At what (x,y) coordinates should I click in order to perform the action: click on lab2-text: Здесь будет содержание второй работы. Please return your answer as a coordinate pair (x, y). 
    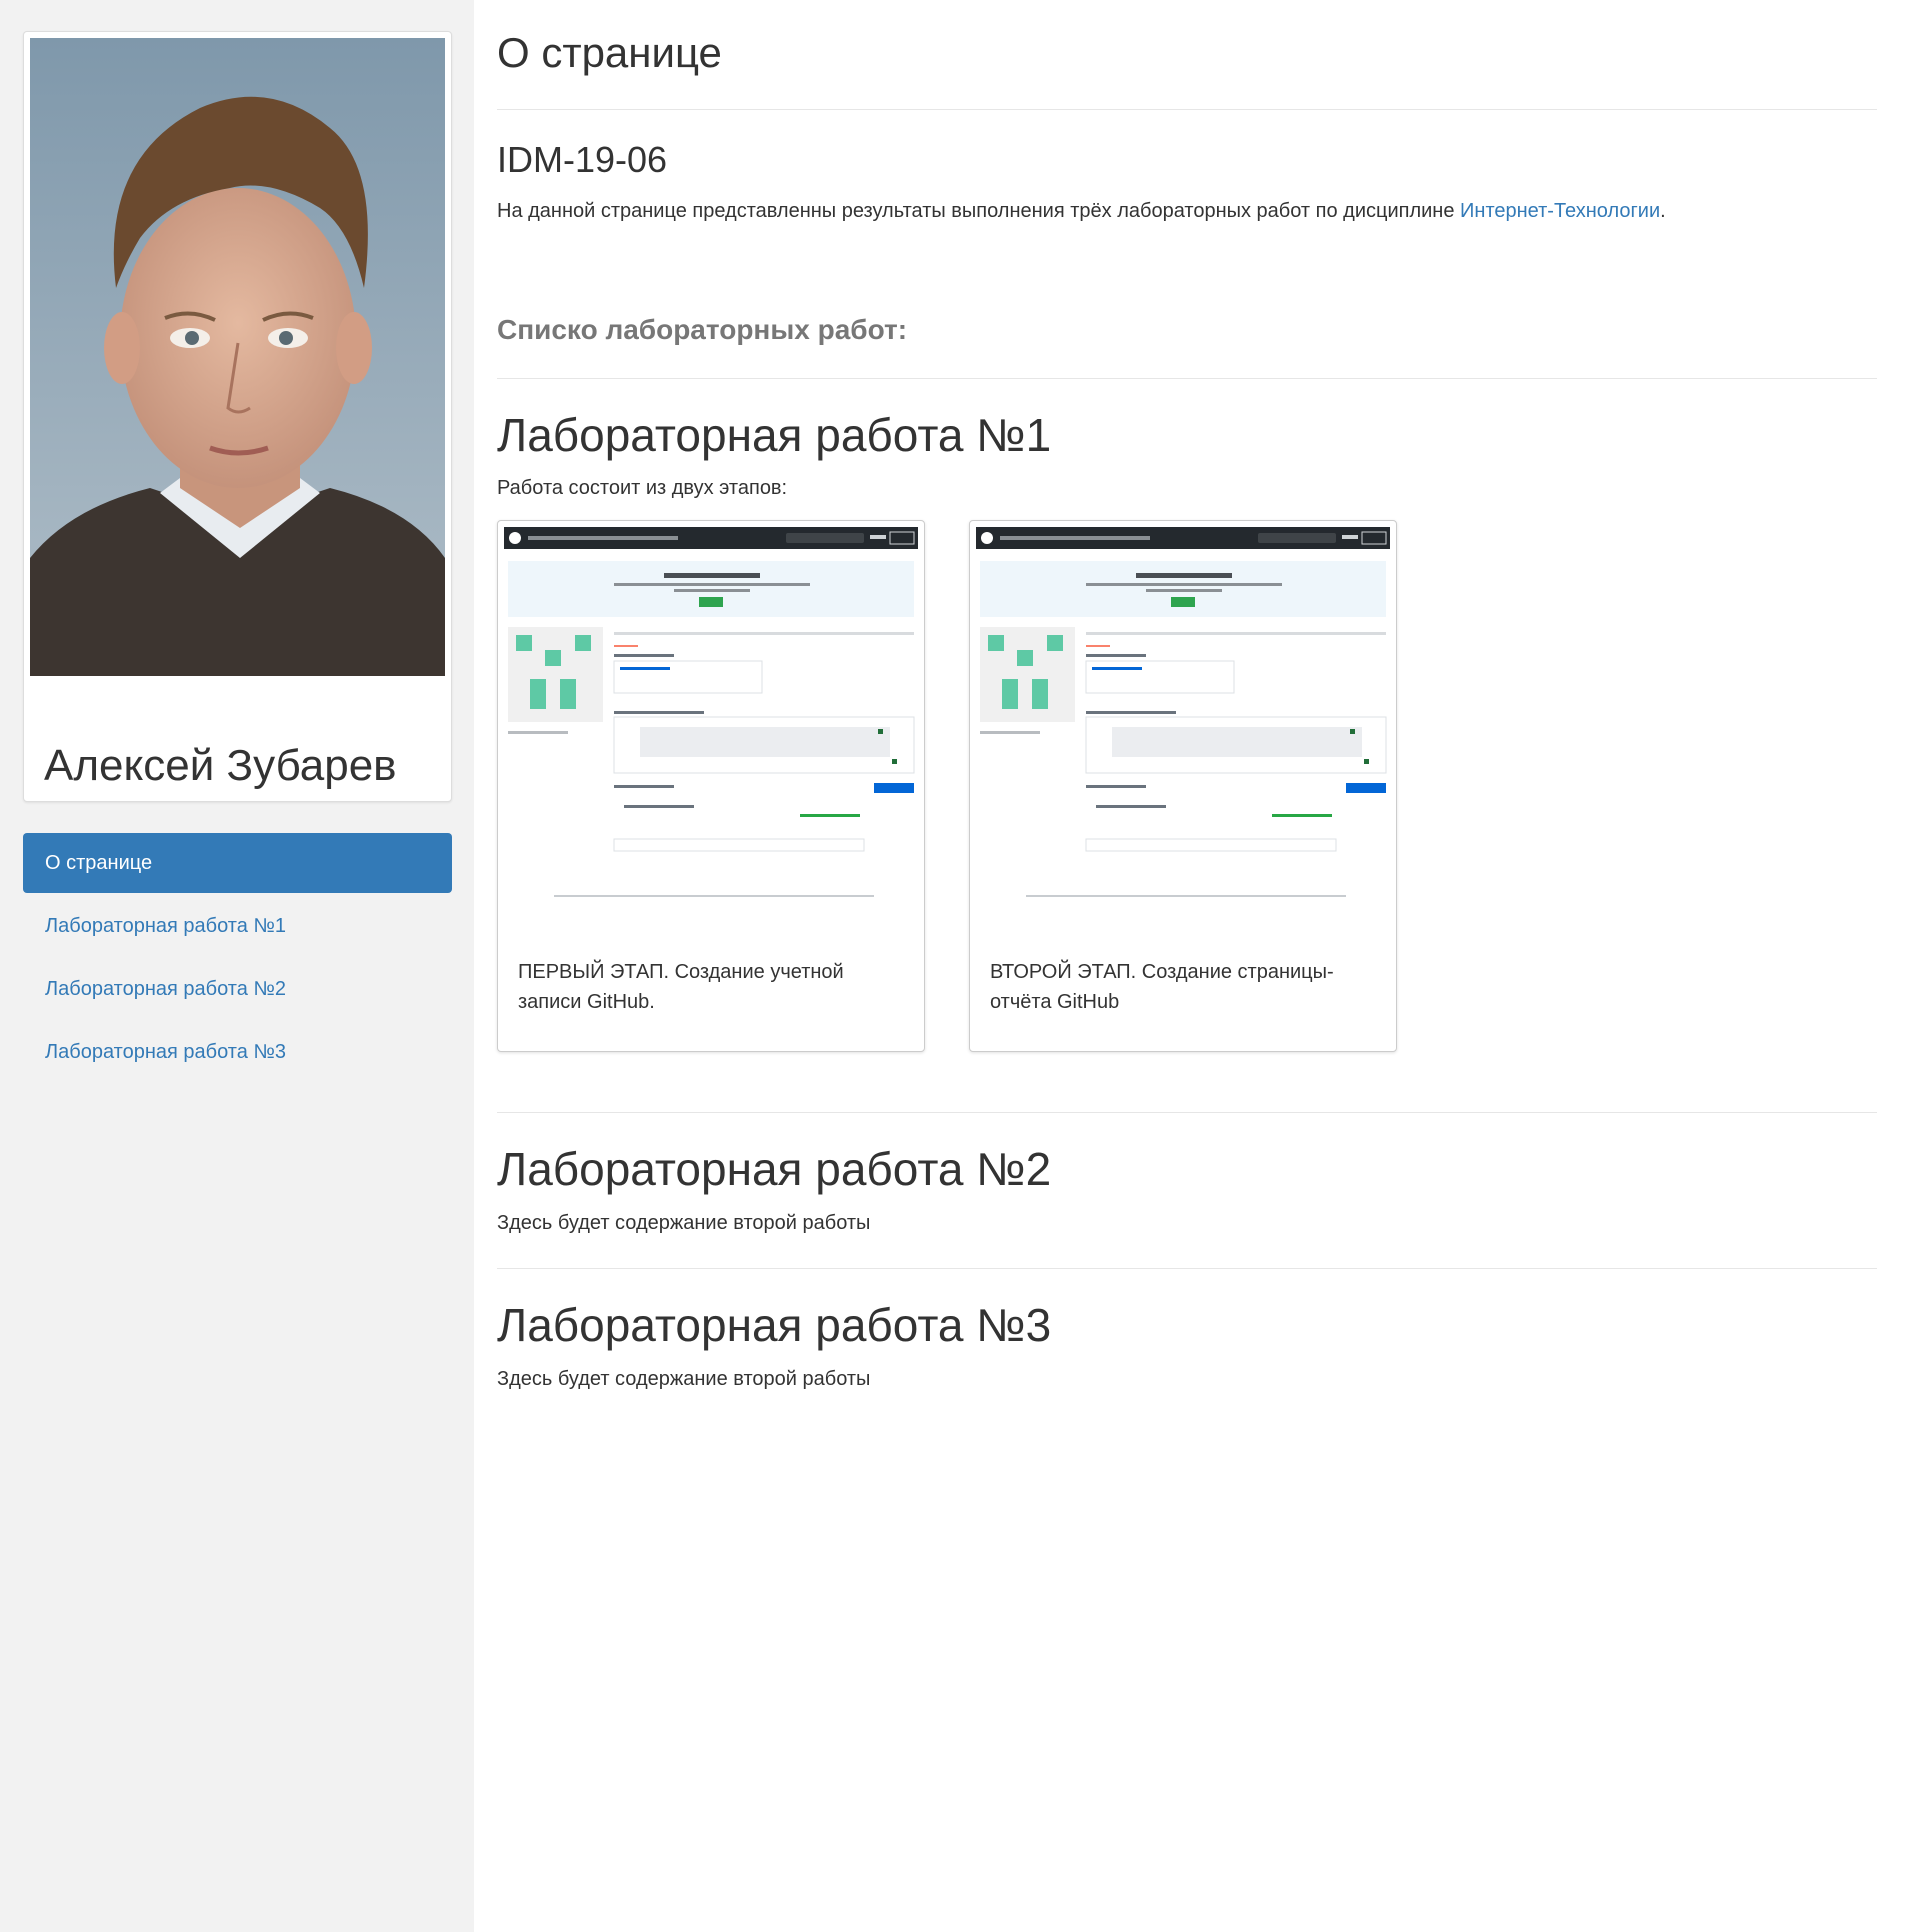
    Looking at the image, I should click on (684, 1223).